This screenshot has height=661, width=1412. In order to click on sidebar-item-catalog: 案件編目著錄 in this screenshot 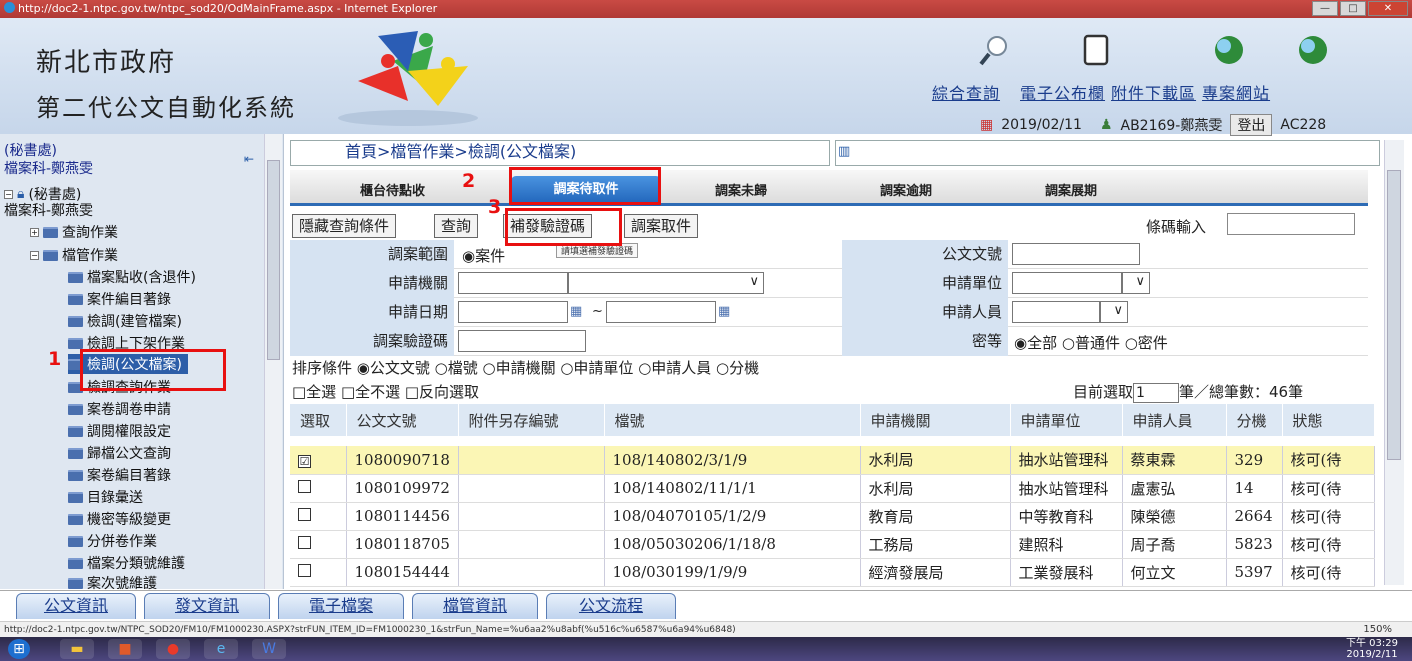, I will do `click(119, 299)`.